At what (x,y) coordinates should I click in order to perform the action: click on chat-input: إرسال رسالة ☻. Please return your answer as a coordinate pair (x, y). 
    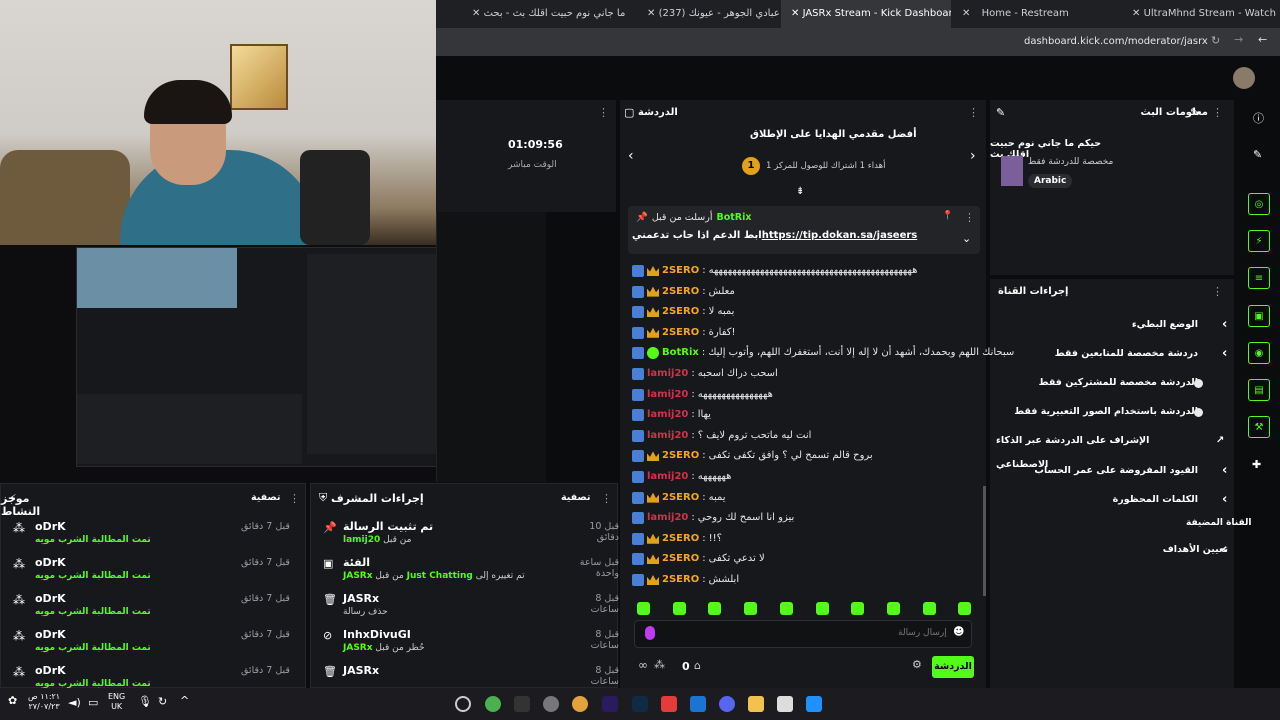
    Looking at the image, I should click on (803, 634).